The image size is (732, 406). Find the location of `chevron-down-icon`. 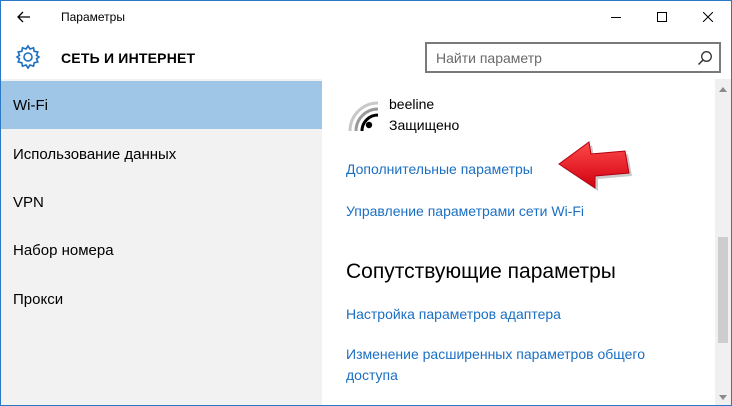

chevron-down-icon is located at coordinates (723, 397).